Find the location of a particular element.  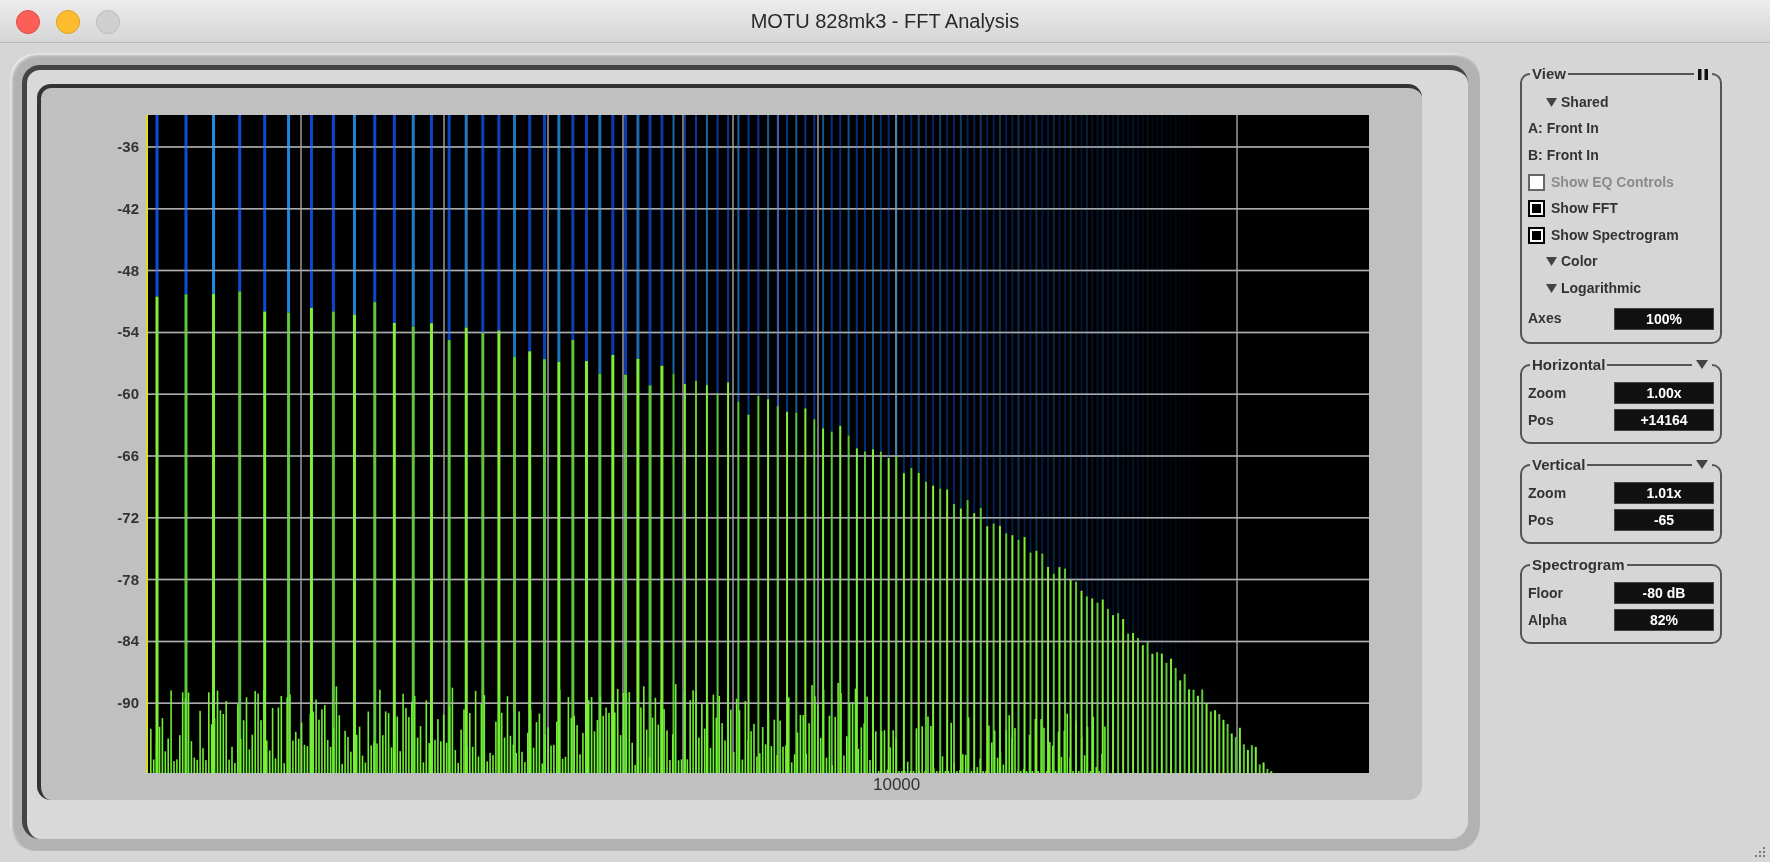

y-axis-label: -42 is located at coordinates (128, 208).